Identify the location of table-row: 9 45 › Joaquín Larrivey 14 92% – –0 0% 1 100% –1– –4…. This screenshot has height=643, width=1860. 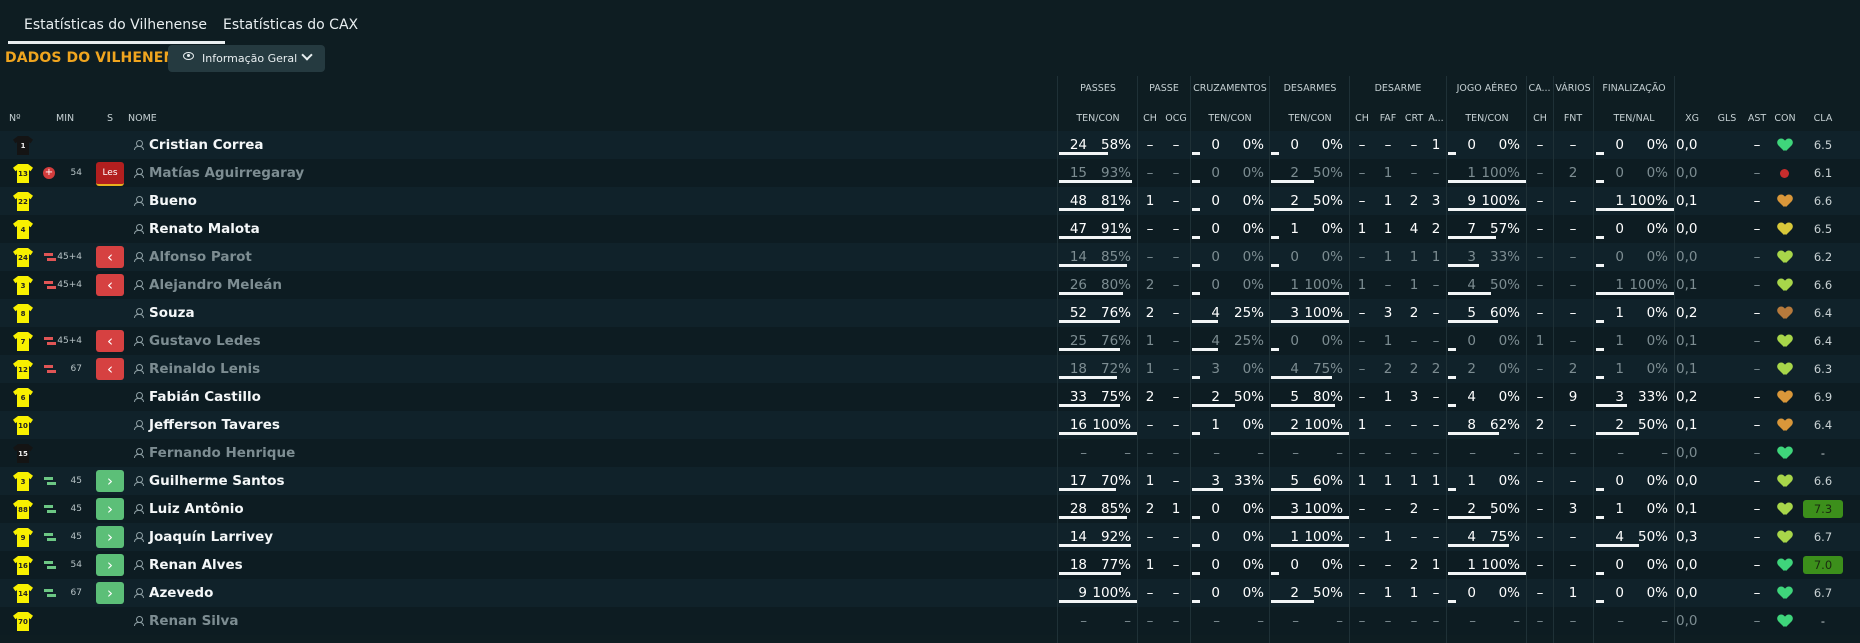
(930, 537).